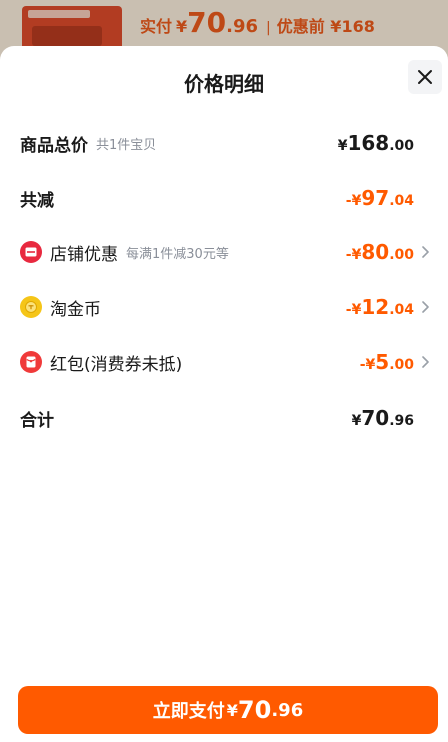 Image resolution: width=448 pixels, height=742 pixels. I want to click on gold-coin-icon, so click(31, 307).